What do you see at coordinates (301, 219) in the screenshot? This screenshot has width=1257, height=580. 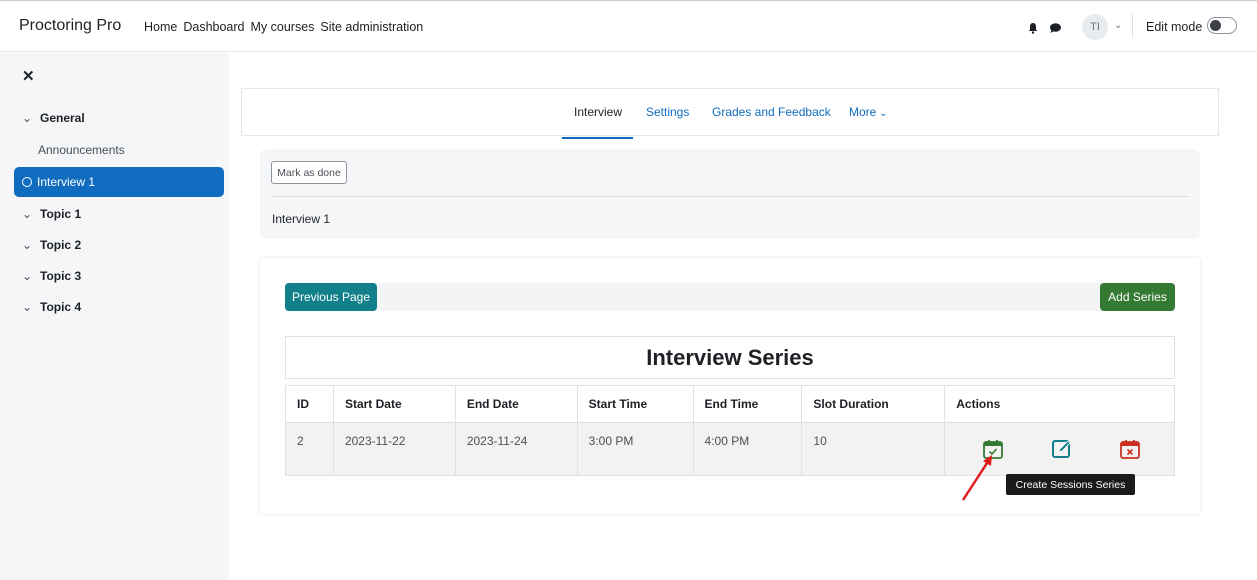 I see `activity-description: Interview 1` at bounding box center [301, 219].